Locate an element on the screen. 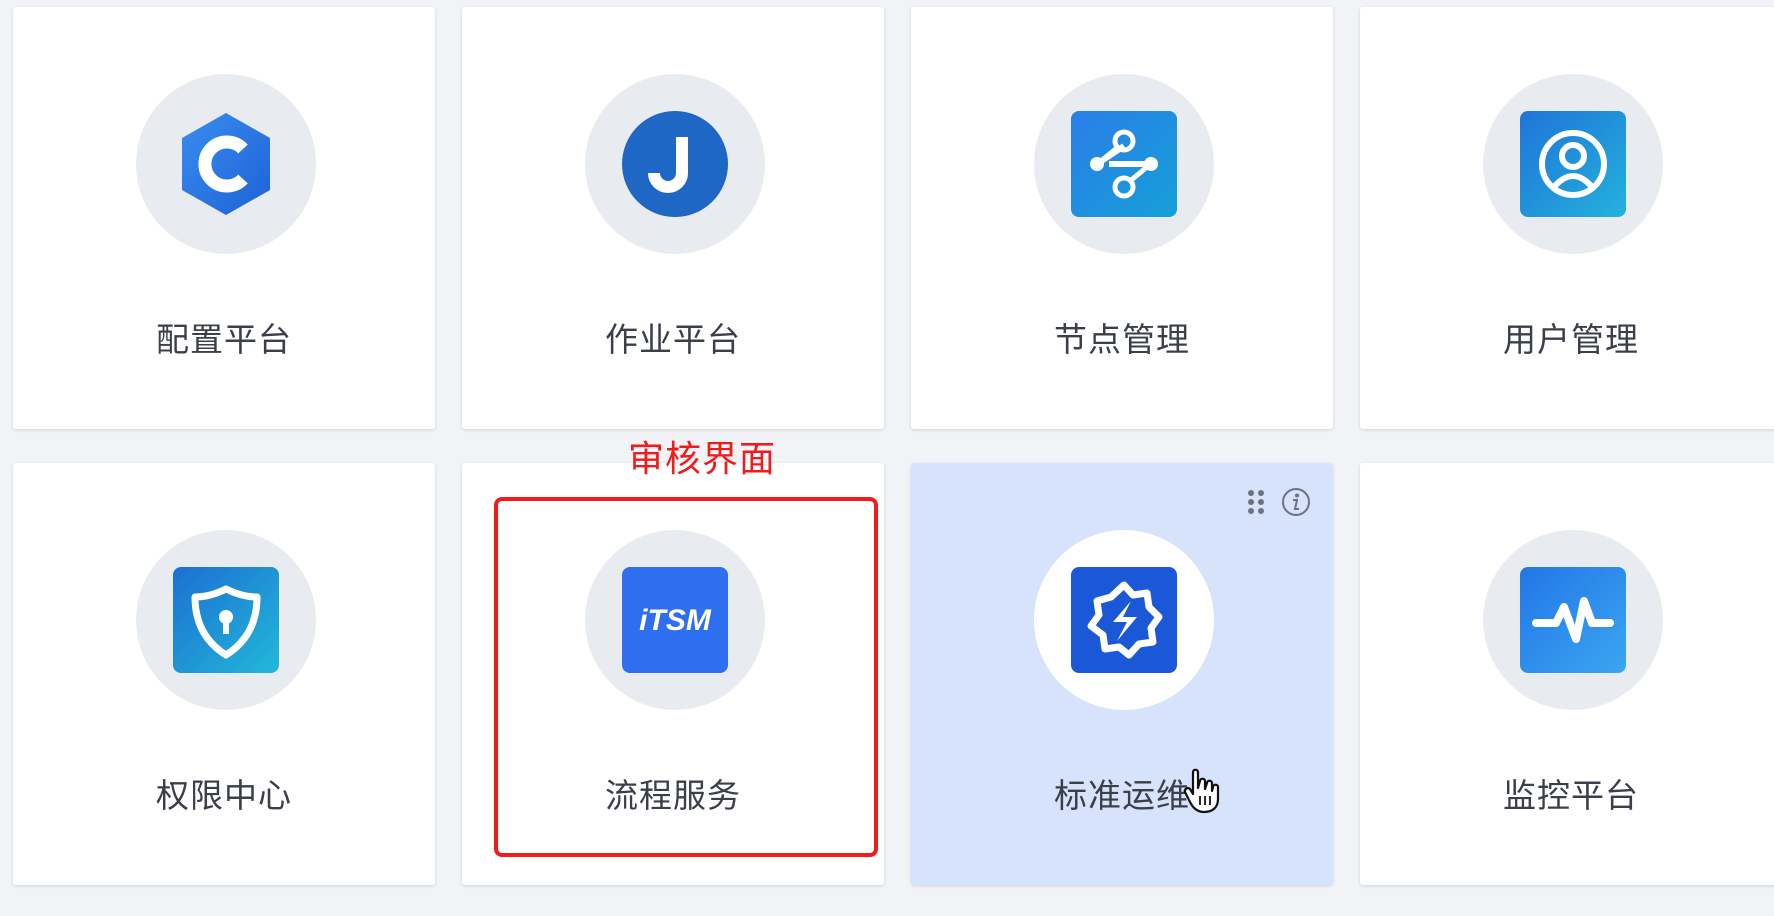 Image resolution: width=1774 pixels, height=916 pixels. permission-shield-icon is located at coordinates (226, 620).